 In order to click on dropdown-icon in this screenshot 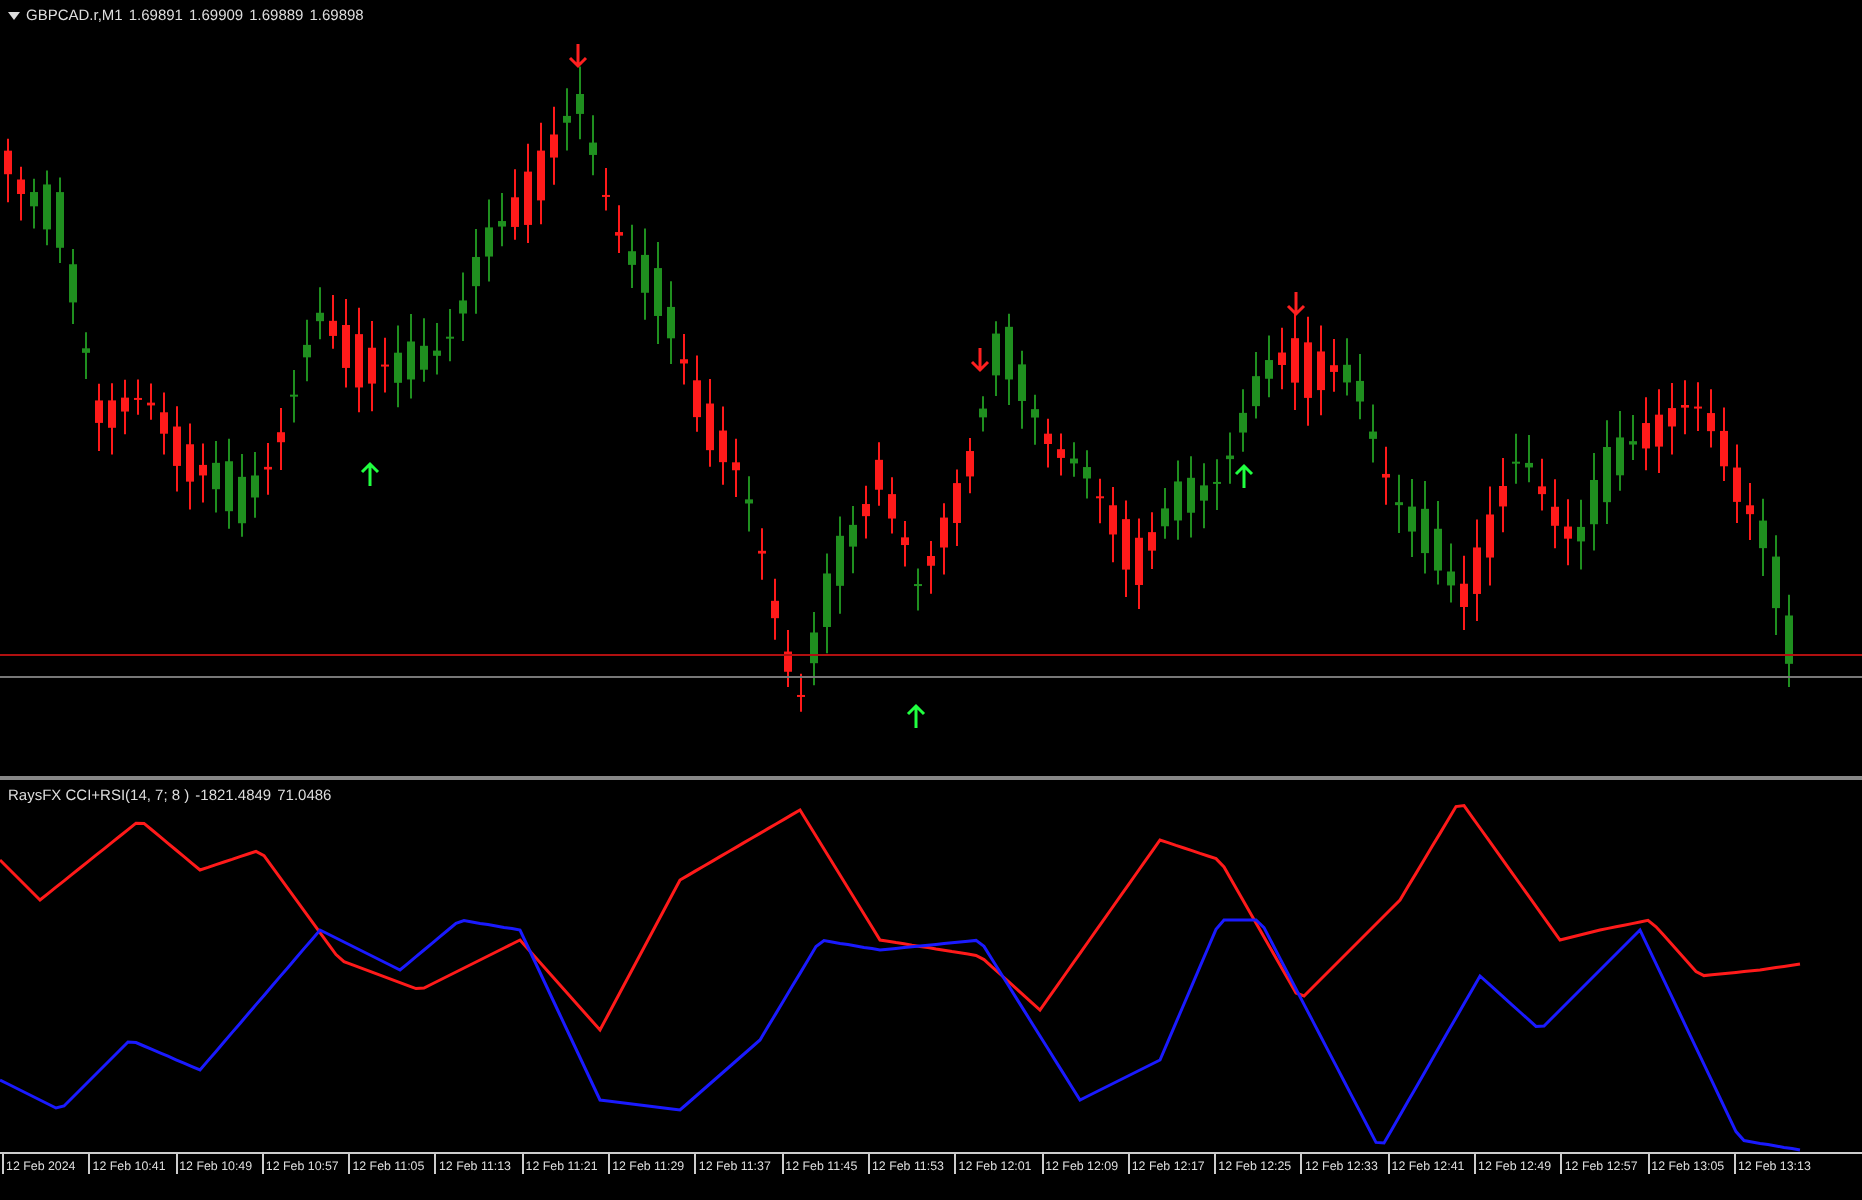, I will do `click(14, 15)`.